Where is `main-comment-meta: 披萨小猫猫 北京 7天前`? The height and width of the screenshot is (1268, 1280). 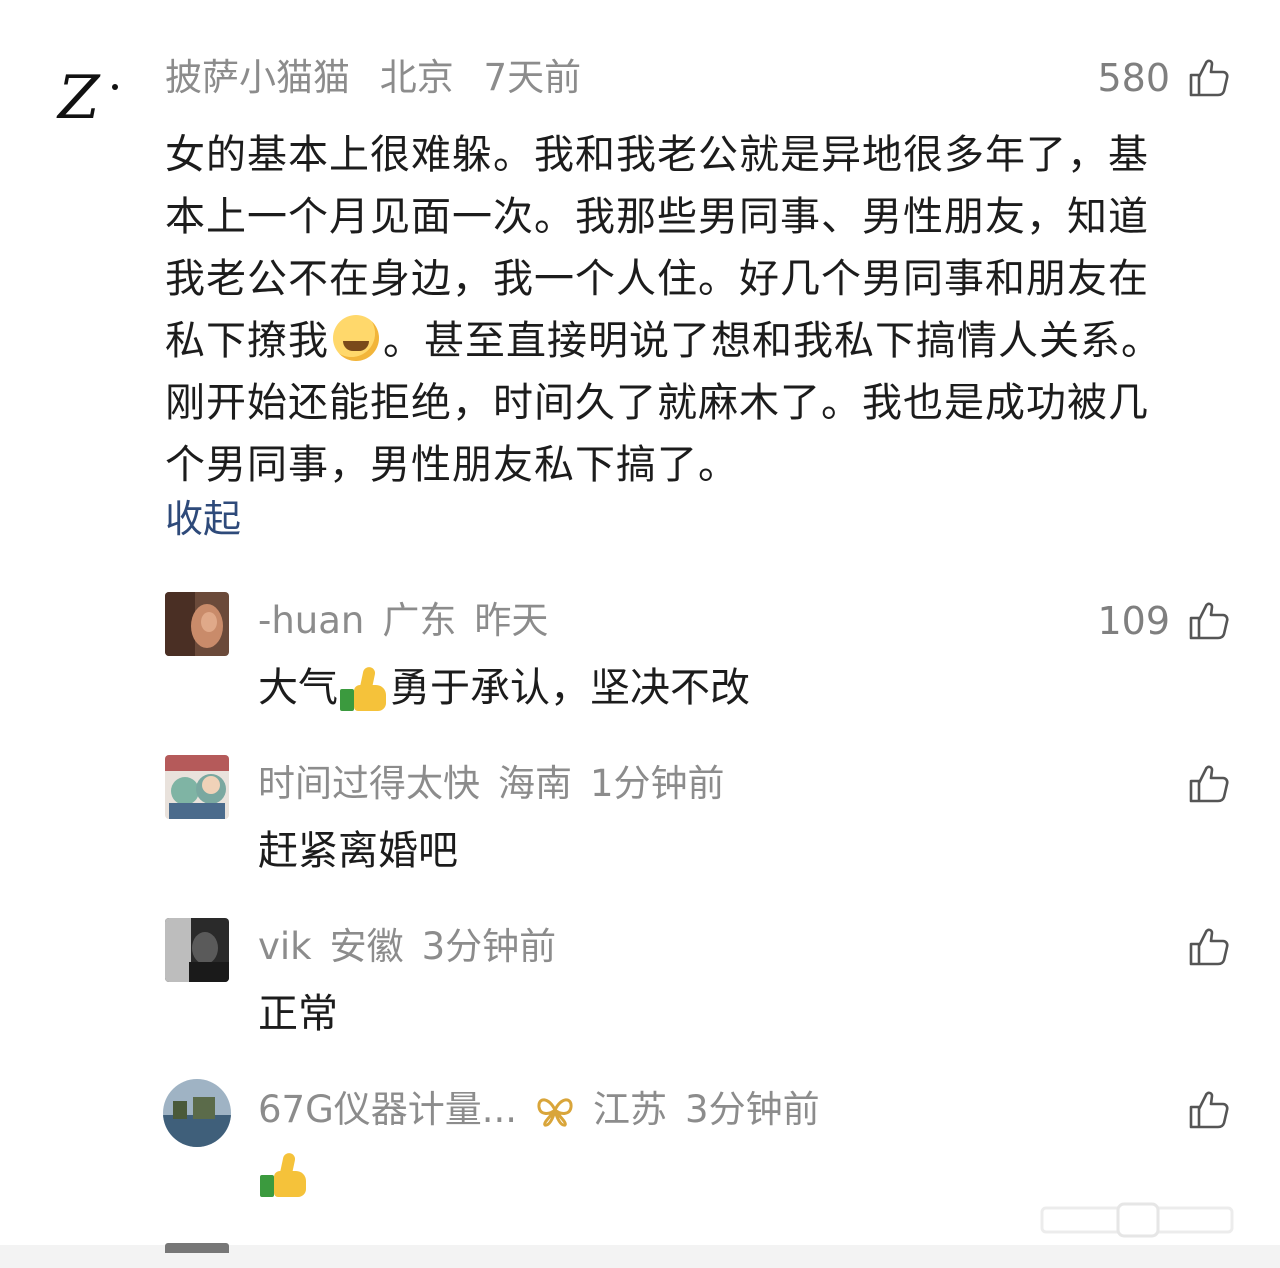 main-comment-meta: 披萨小猫猫 北京 7天前 is located at coordinates (382, 78).